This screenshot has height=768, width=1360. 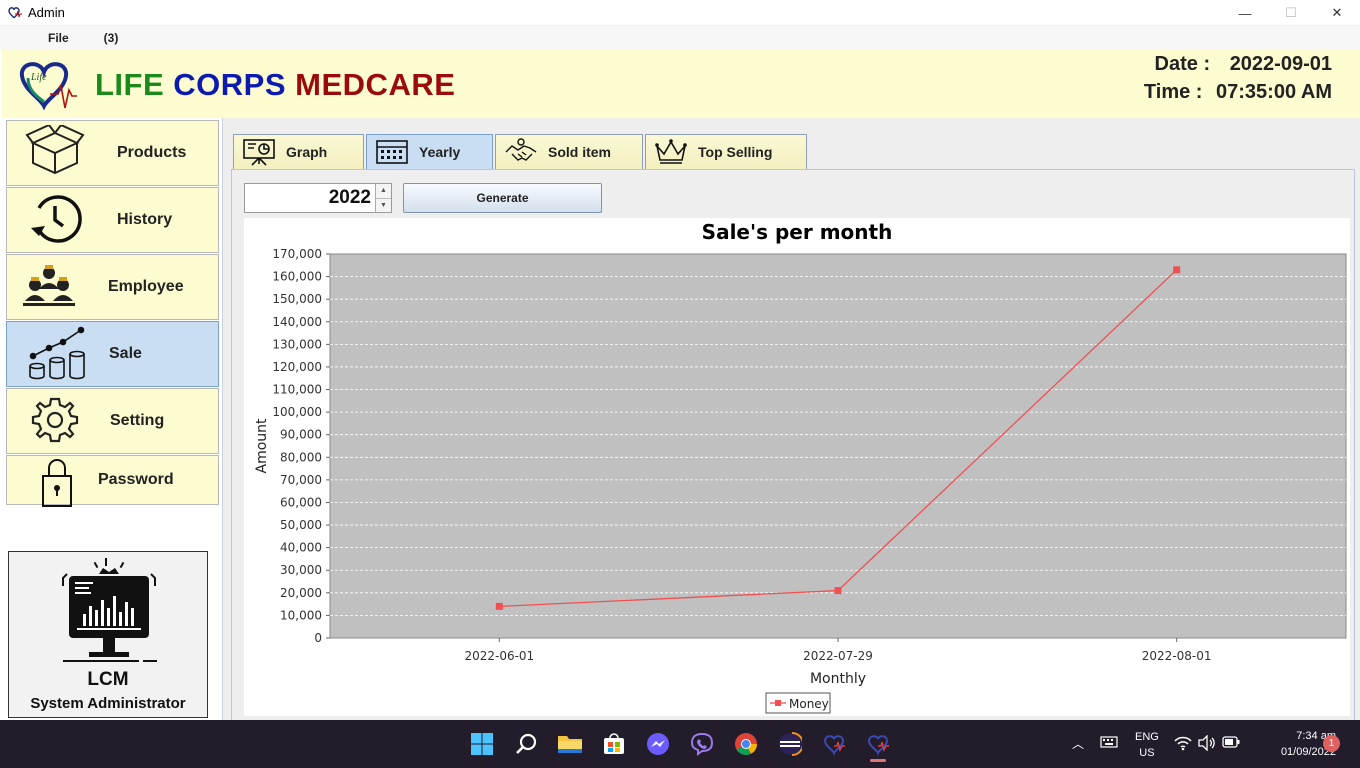 I want to click on generate-button: Generate, so click(x=502, y=198).